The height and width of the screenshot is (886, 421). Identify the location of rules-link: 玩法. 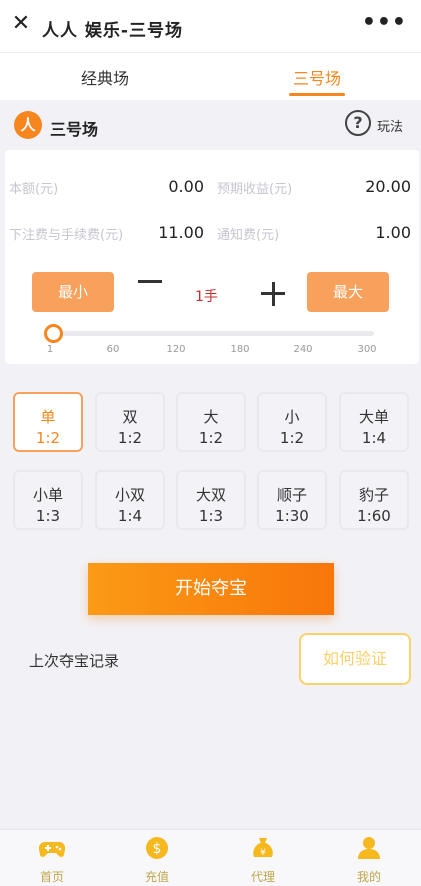
(390, 125).